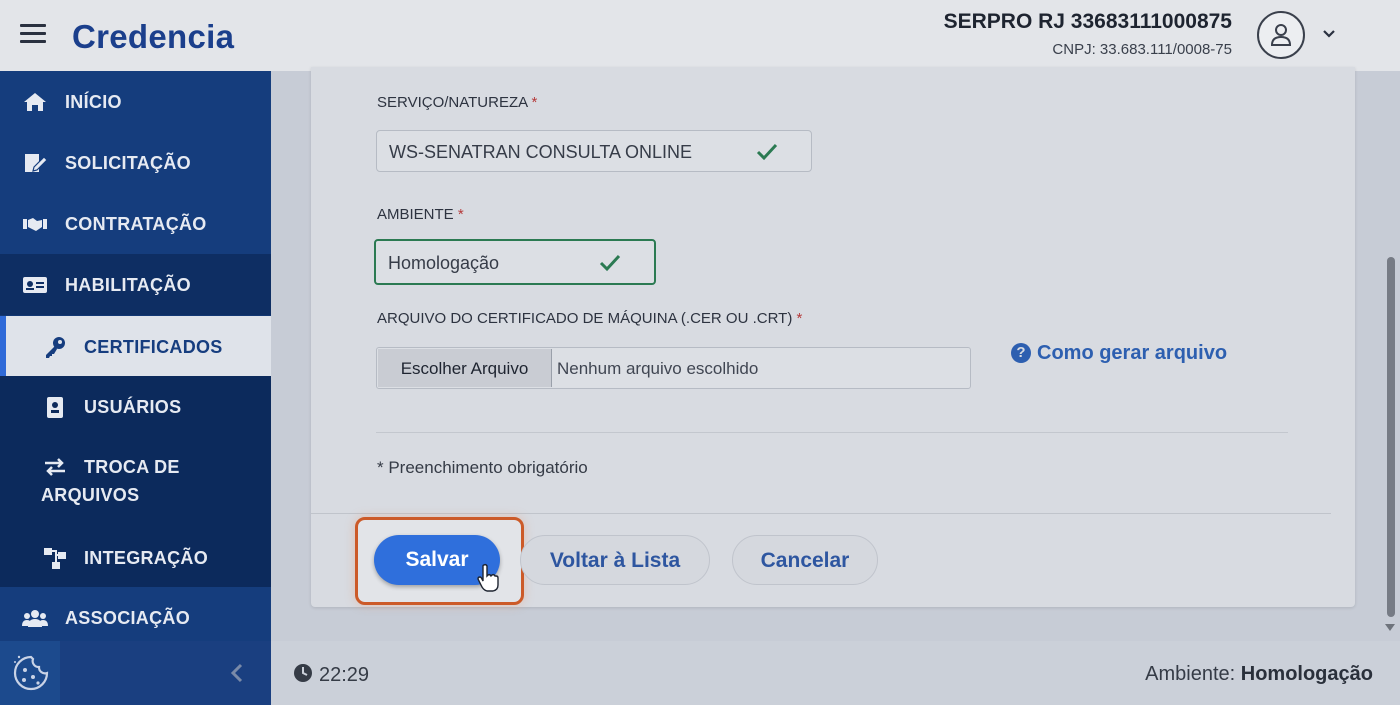 Image resolution: width=1400 pixels, height=705 pixels. What do you see at coordinates (55, 558) in the screenshot?
I see `sitemap-icon` at bounding box center [55, 558].